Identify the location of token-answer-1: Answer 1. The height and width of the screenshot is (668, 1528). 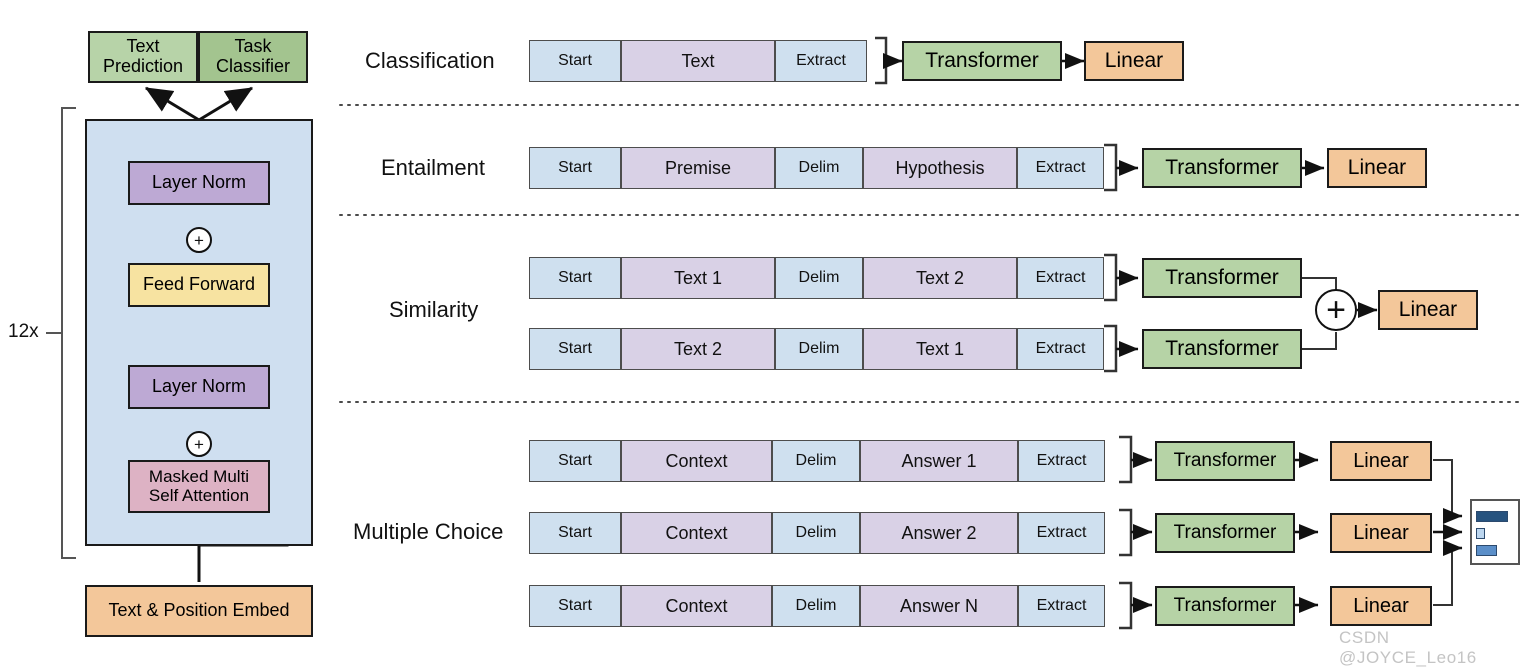
(939, 461).